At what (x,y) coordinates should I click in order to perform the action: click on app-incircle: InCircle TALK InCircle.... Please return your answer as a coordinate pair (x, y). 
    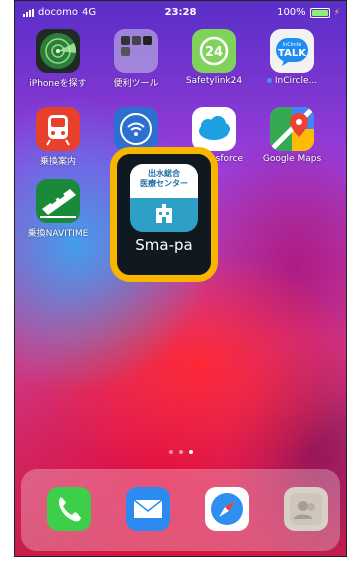
    Looking at the image, I should click on (292, 57).